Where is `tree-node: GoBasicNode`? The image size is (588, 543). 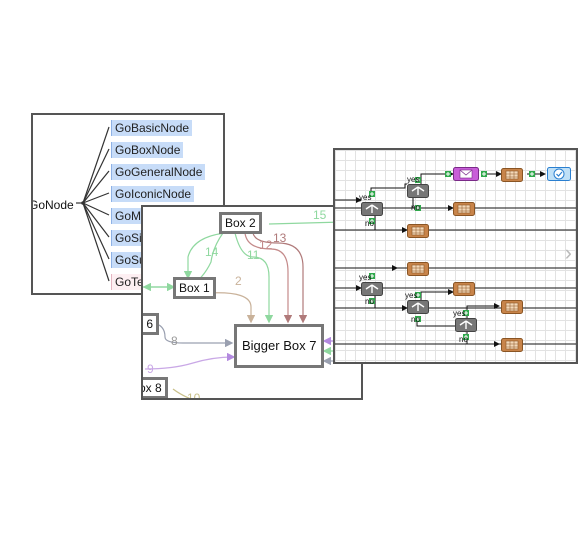 tree-node: GoBasicNode is located at coordinates (152, 128).